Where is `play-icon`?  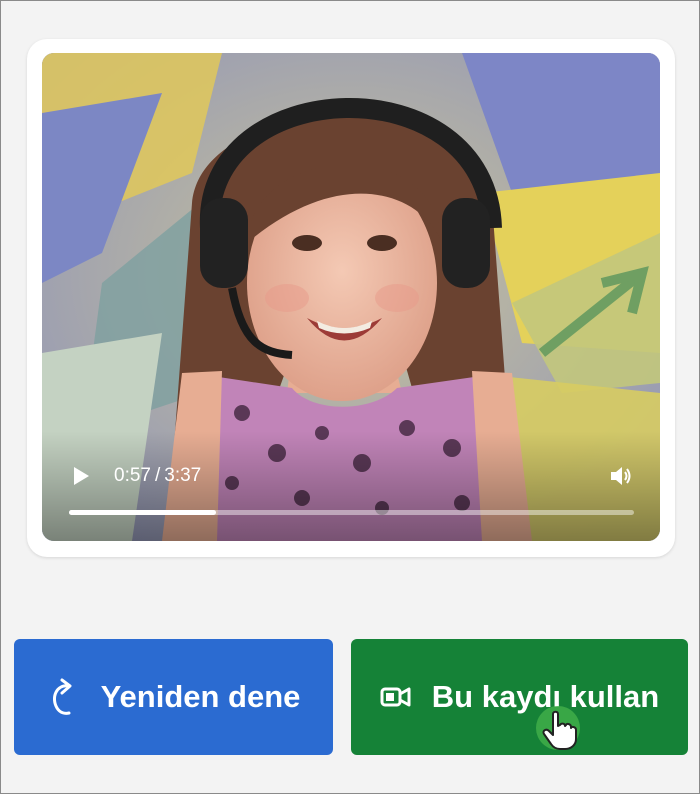 play-icon is located at coordinates (81, 476).